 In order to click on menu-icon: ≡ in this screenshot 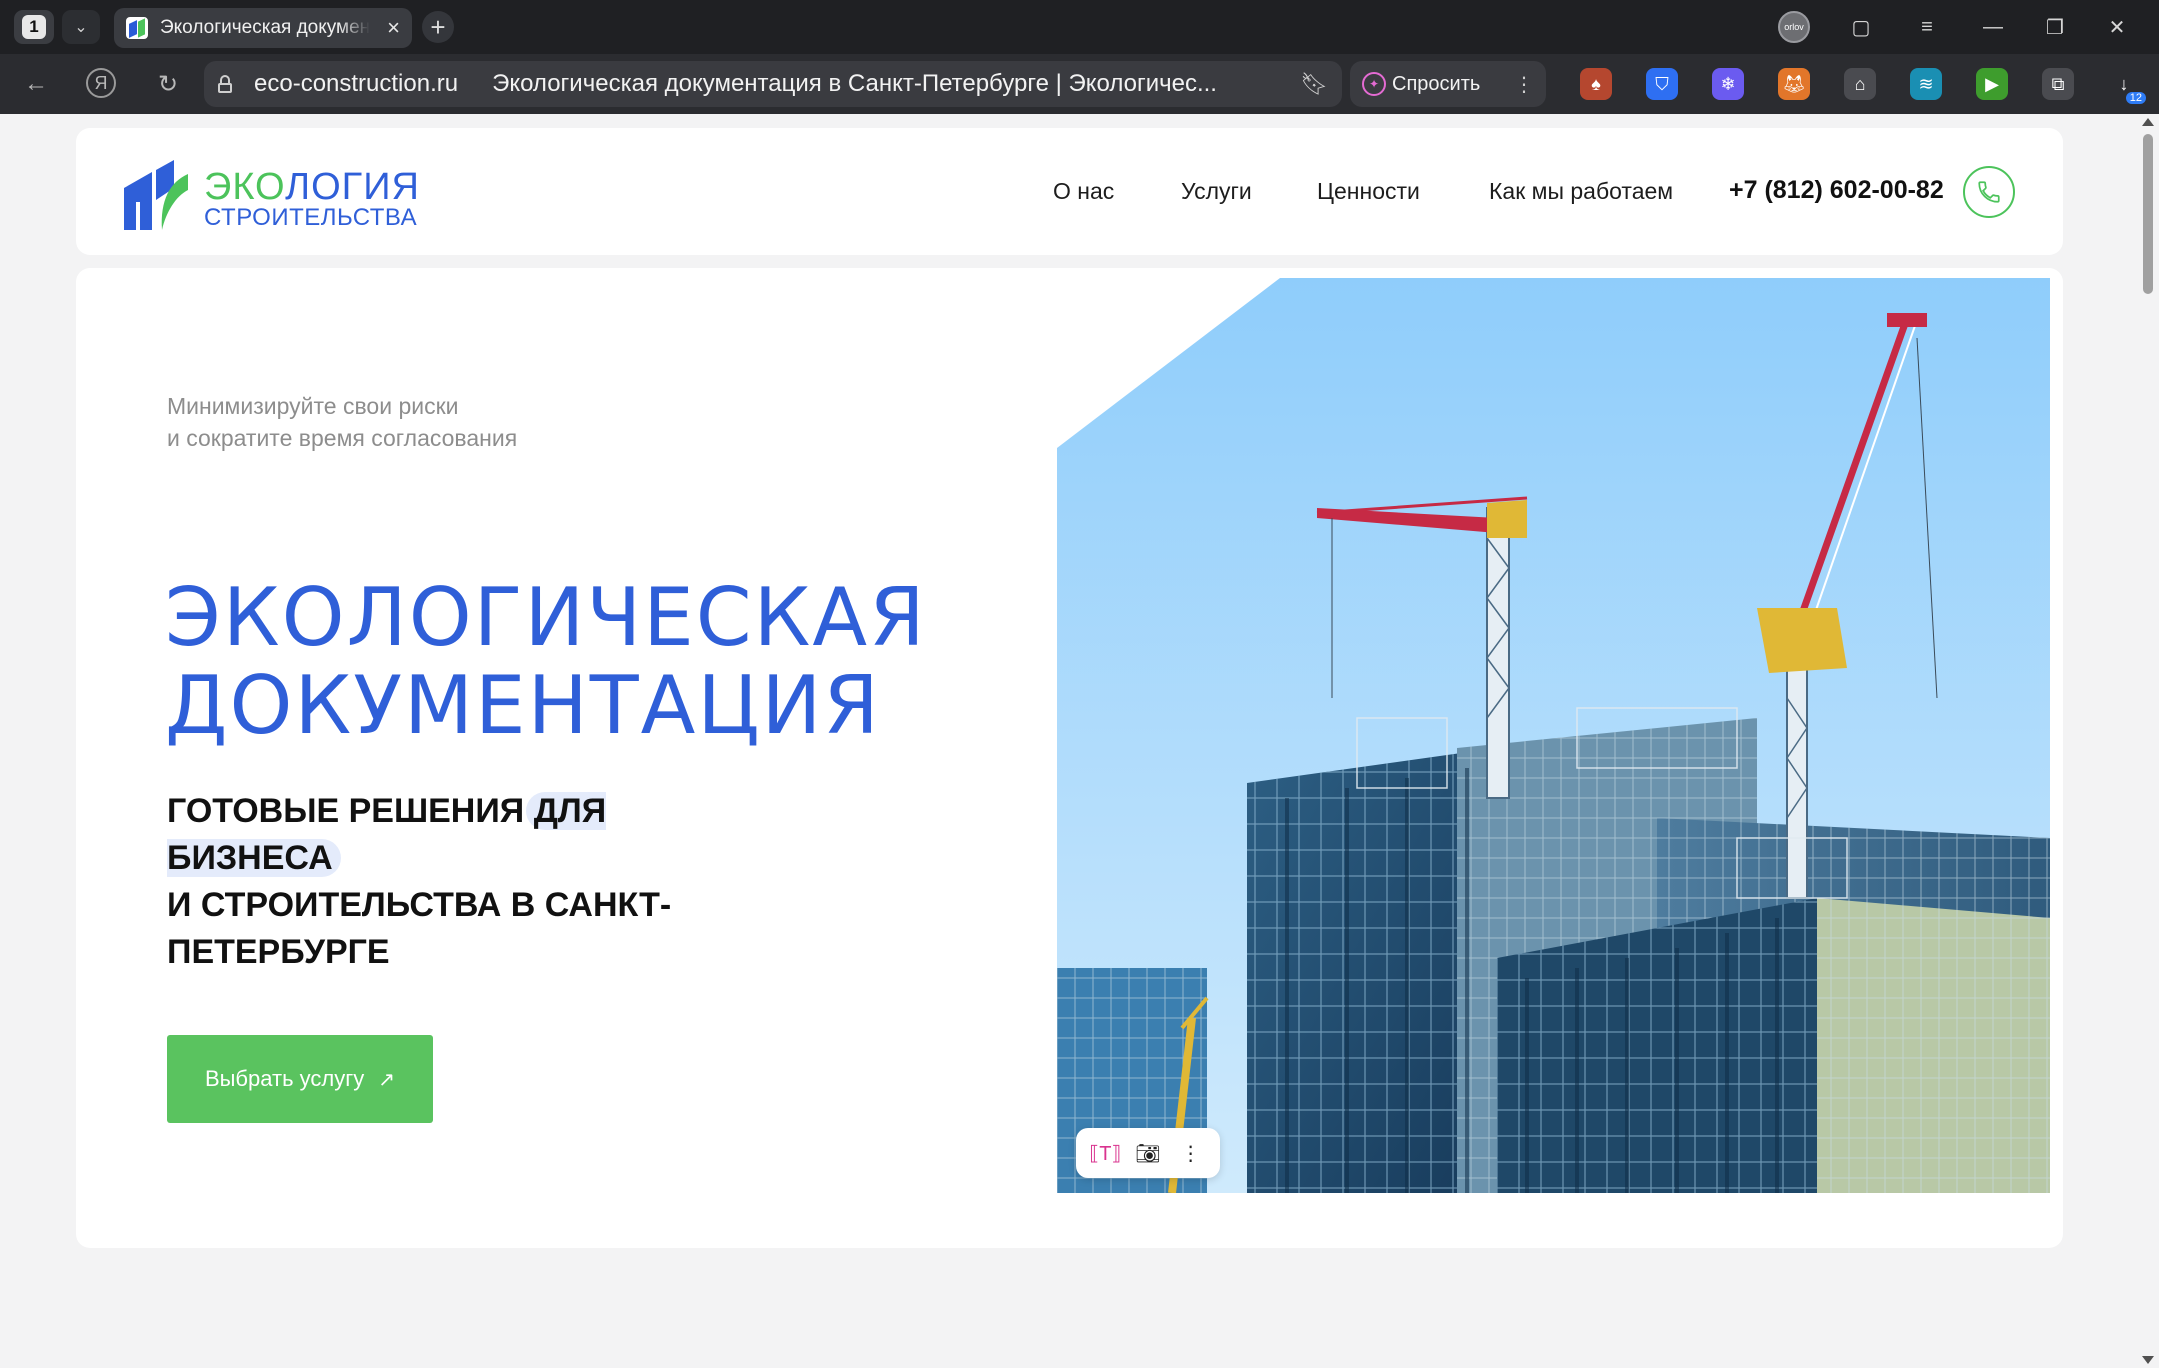, I will do `click(1927, 27)`.